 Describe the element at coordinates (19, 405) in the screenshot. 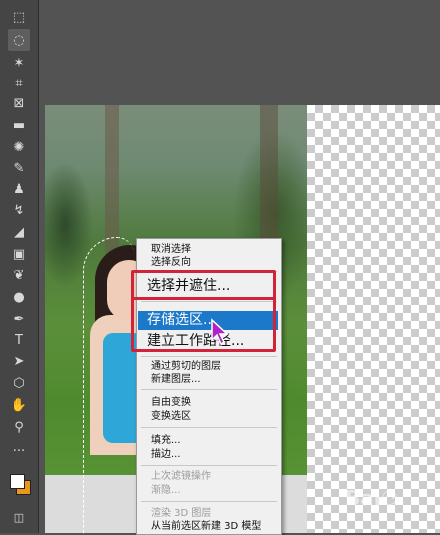

I see `hand-icon: ✋` at that location.